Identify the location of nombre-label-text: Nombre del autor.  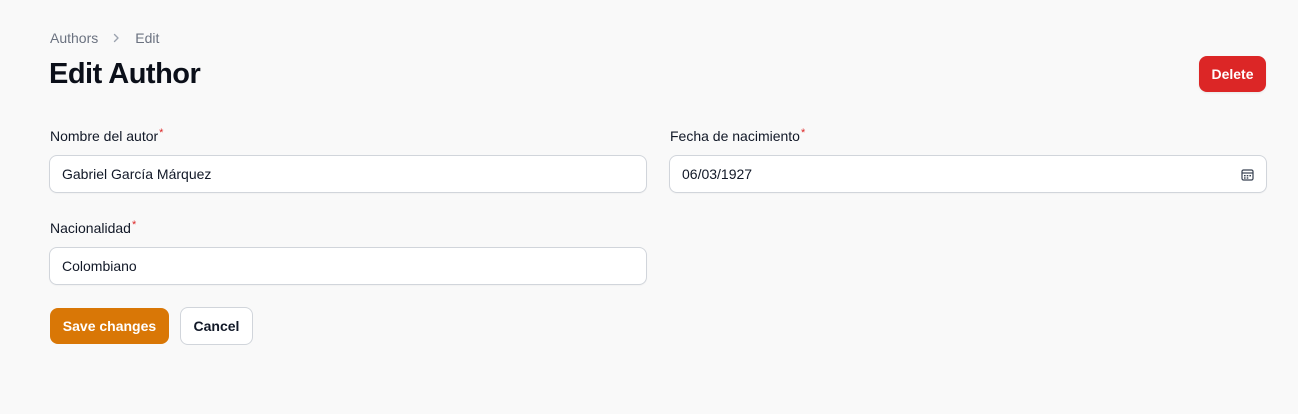
(104, 136).